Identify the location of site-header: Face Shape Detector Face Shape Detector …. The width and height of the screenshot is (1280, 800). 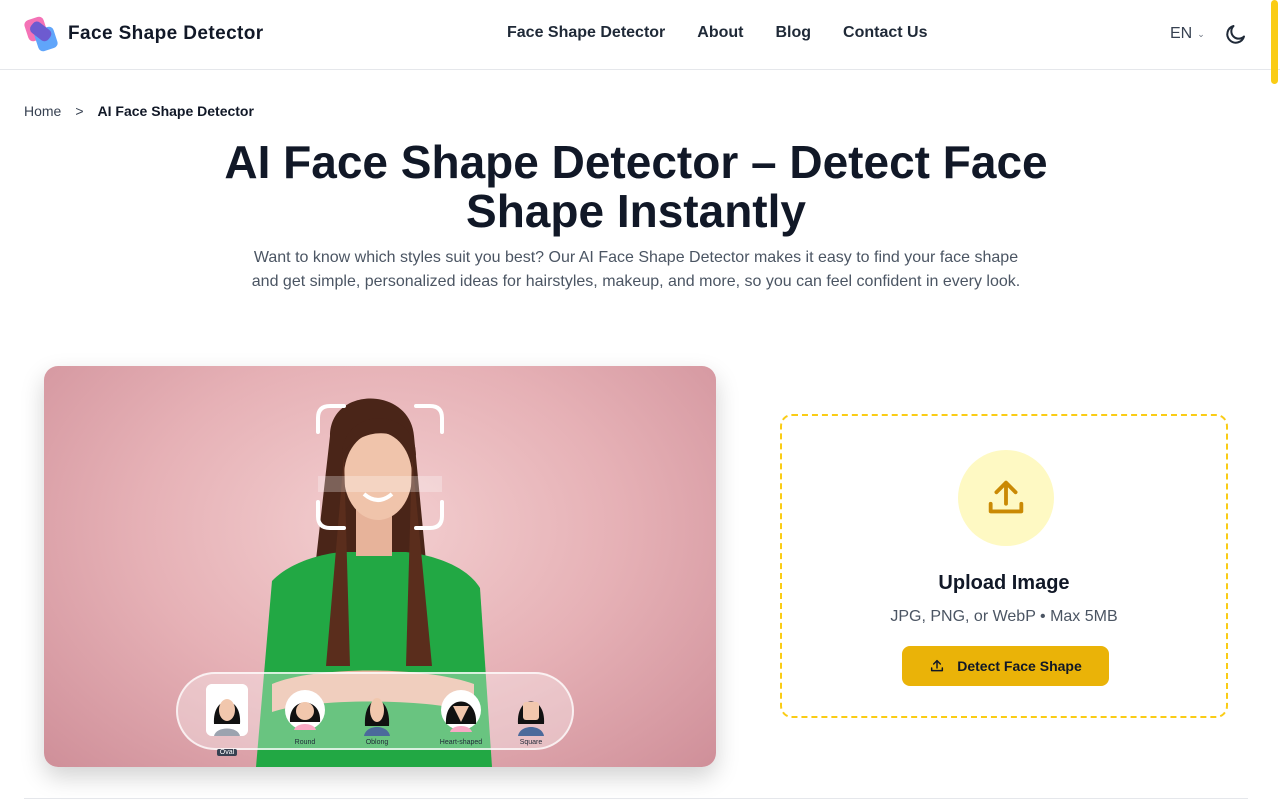
(640, 35).